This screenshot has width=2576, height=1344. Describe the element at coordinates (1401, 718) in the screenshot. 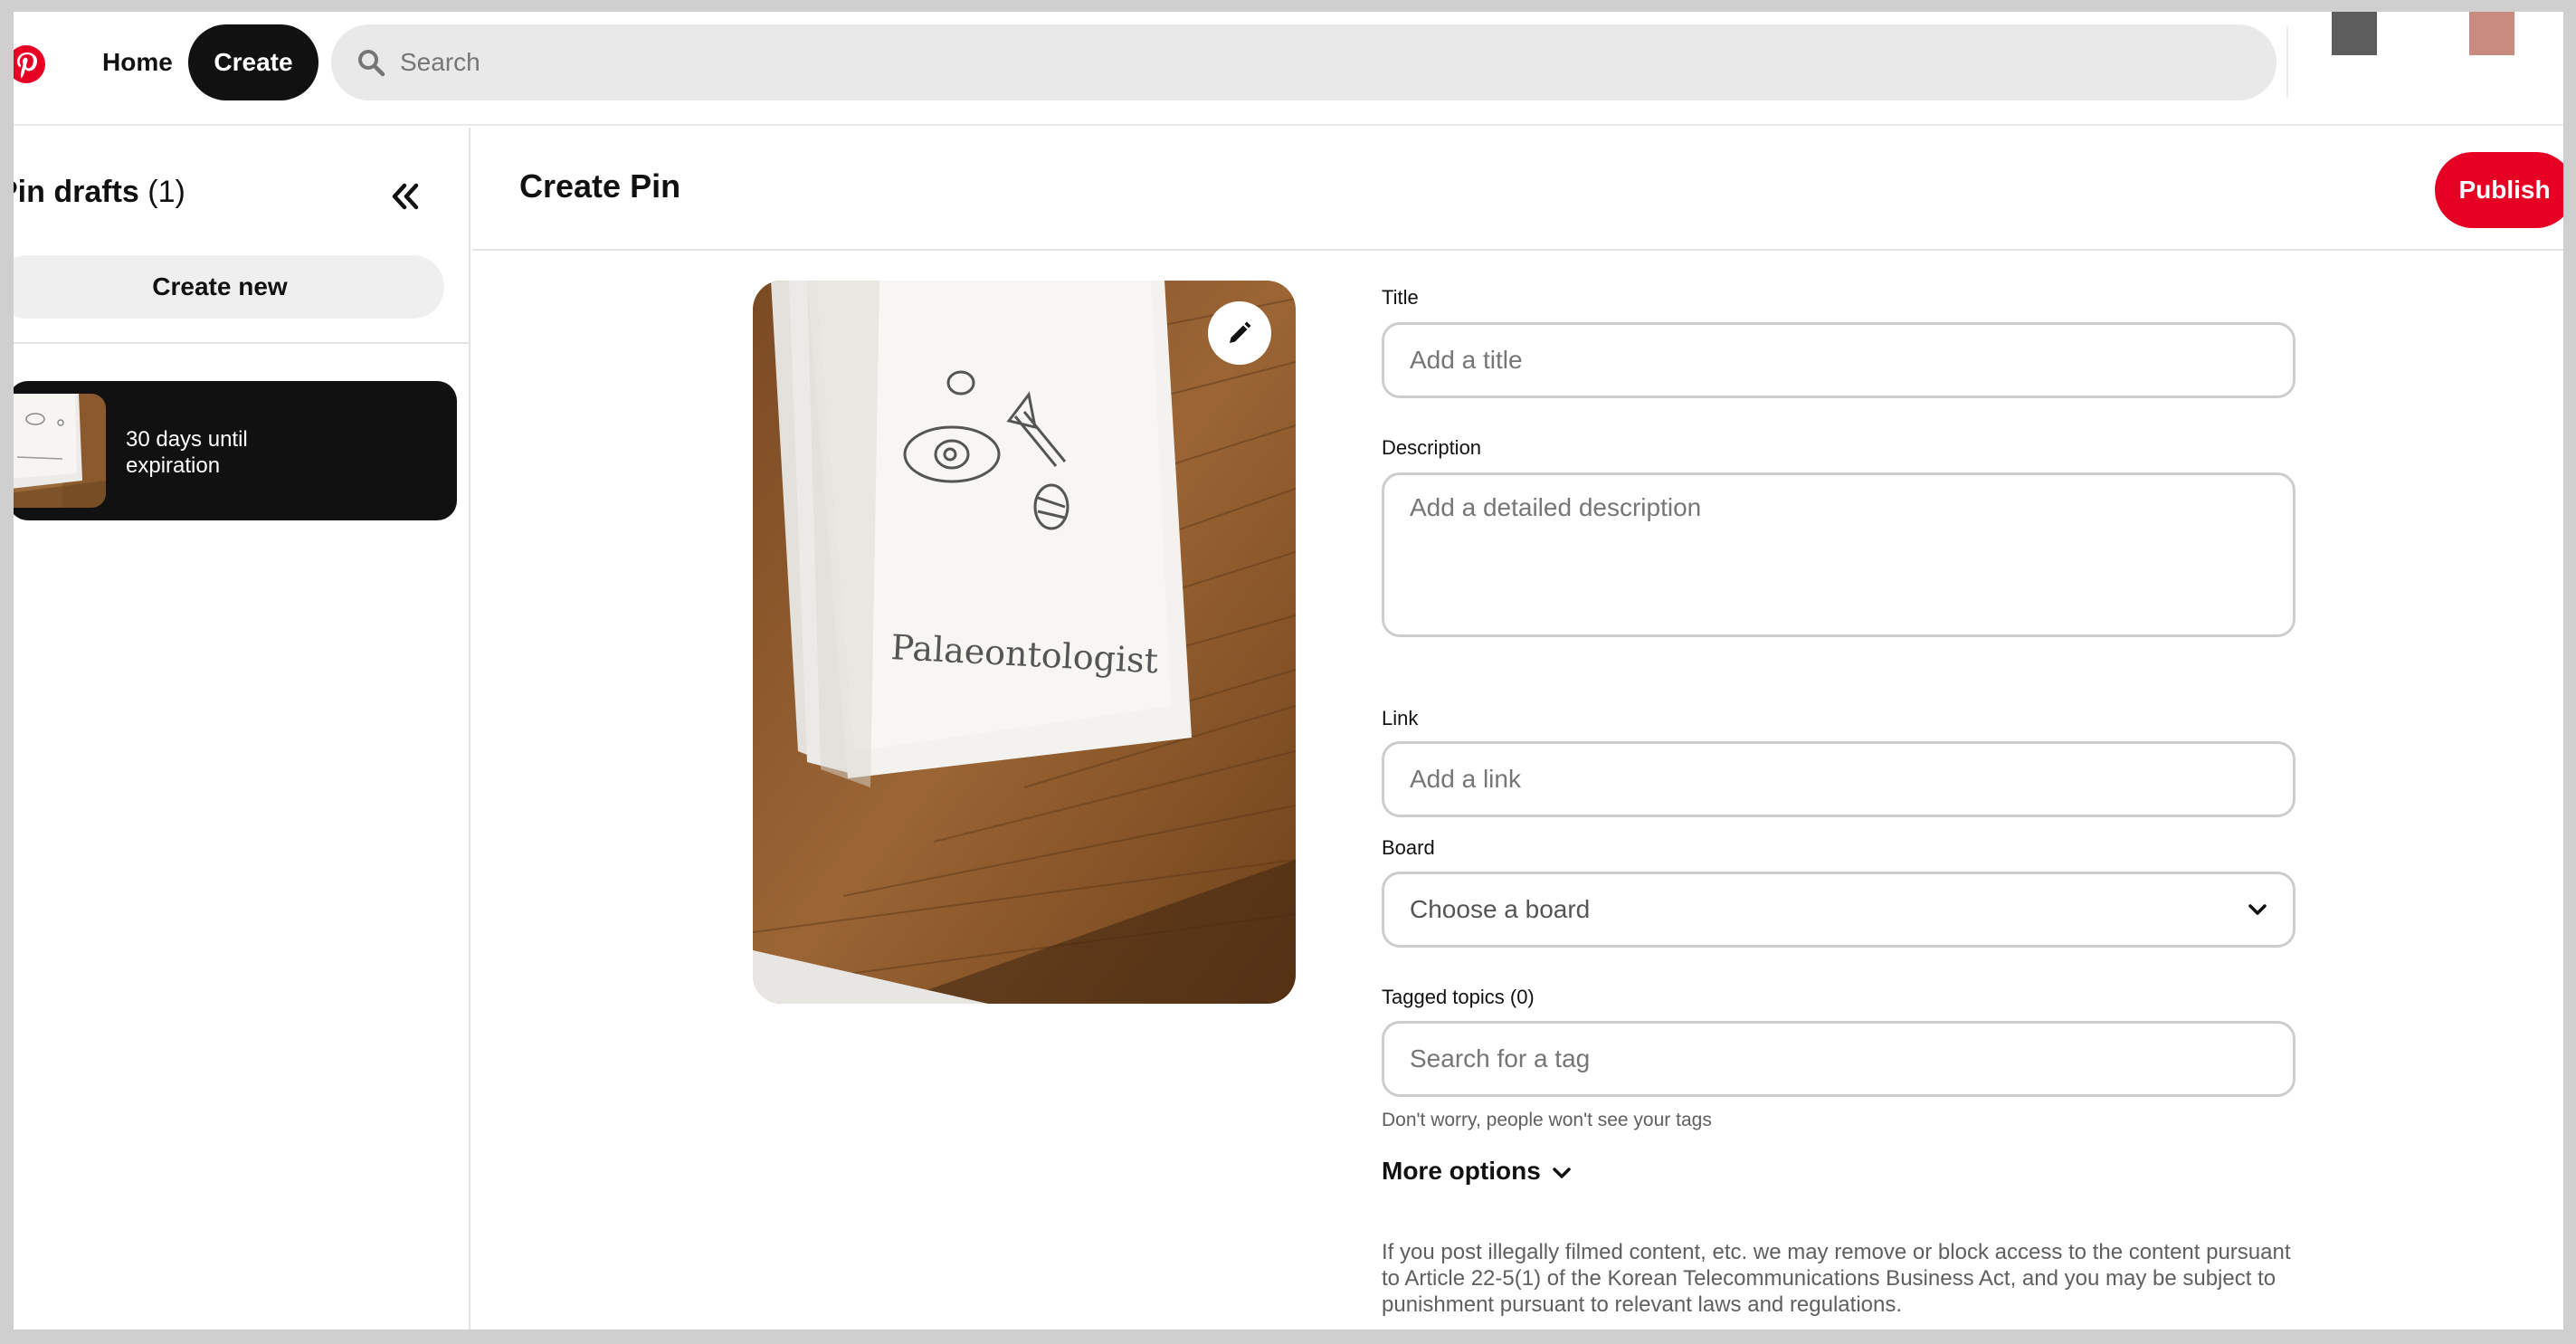

I see `link-label: Link` at that location.